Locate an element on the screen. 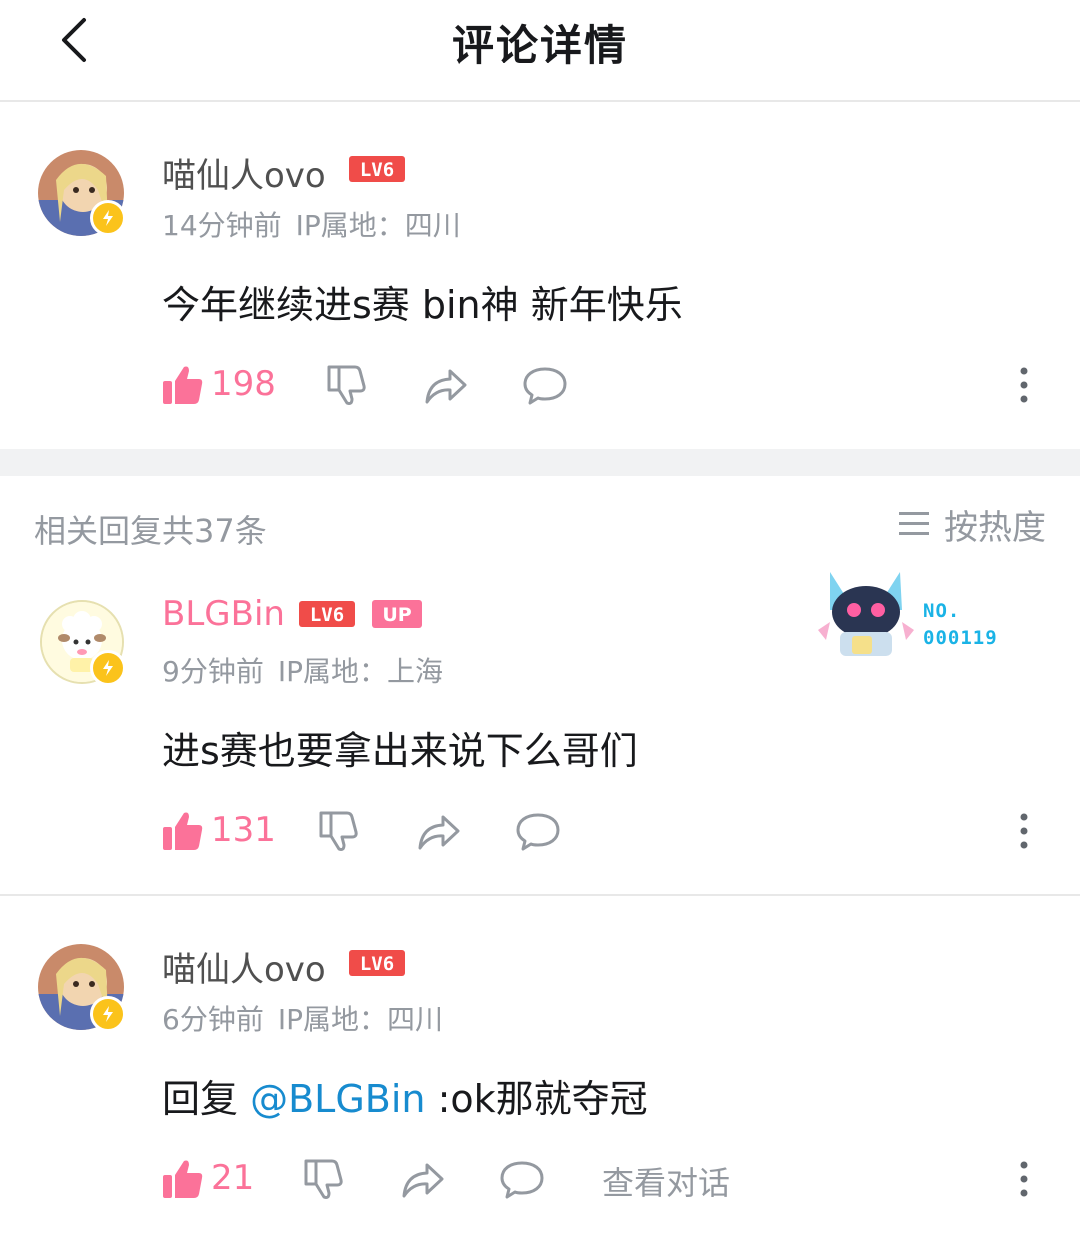 The image size is (1080, 1244). reply-text: :ok那就夺冠 is located at coordinates (536, 1099).